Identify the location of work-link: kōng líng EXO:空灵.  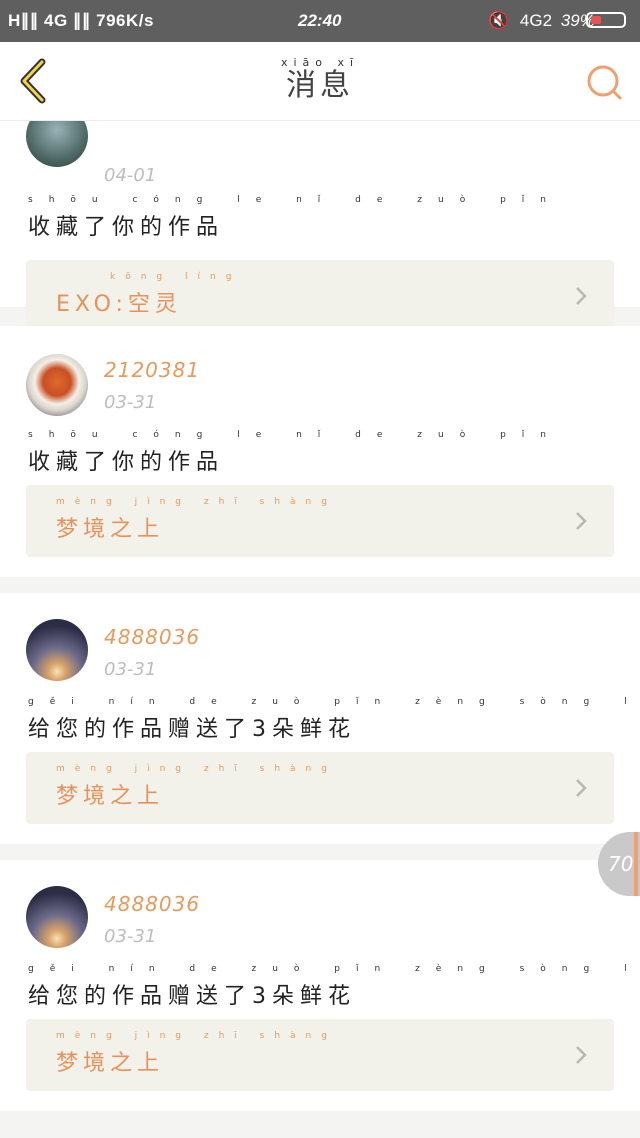
(320, 296).